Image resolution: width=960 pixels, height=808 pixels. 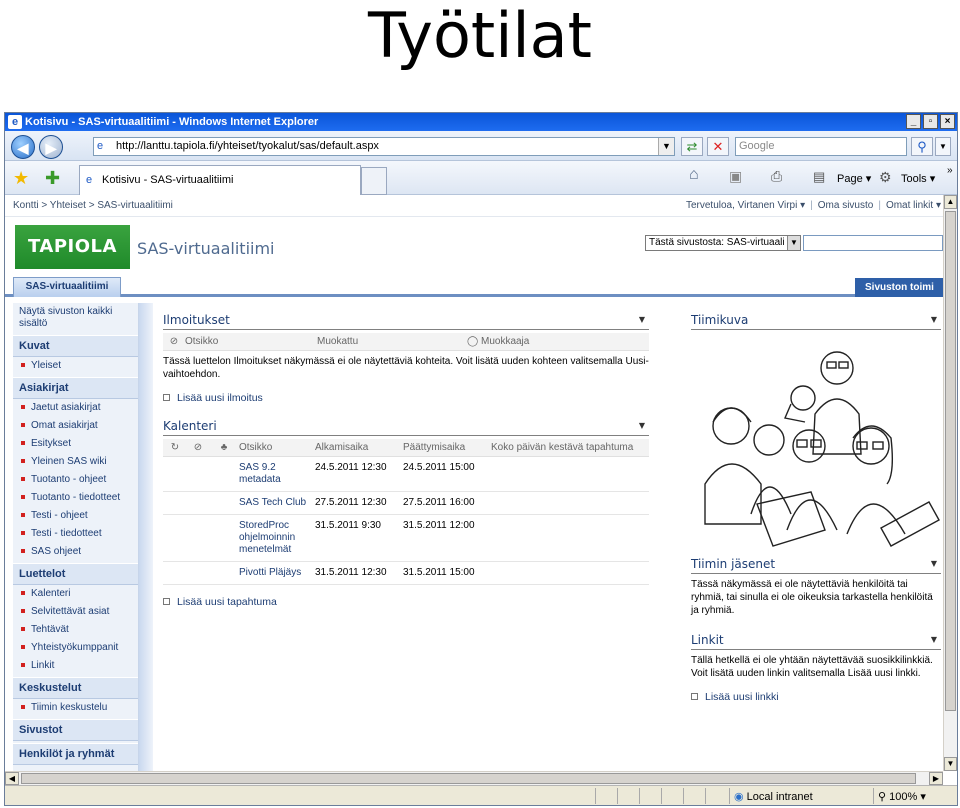 What do you see at coordinates (75, 730) in the screenshot?
I see `quicklaunch-heading: Sivustot` at bounding box center [75, 730].